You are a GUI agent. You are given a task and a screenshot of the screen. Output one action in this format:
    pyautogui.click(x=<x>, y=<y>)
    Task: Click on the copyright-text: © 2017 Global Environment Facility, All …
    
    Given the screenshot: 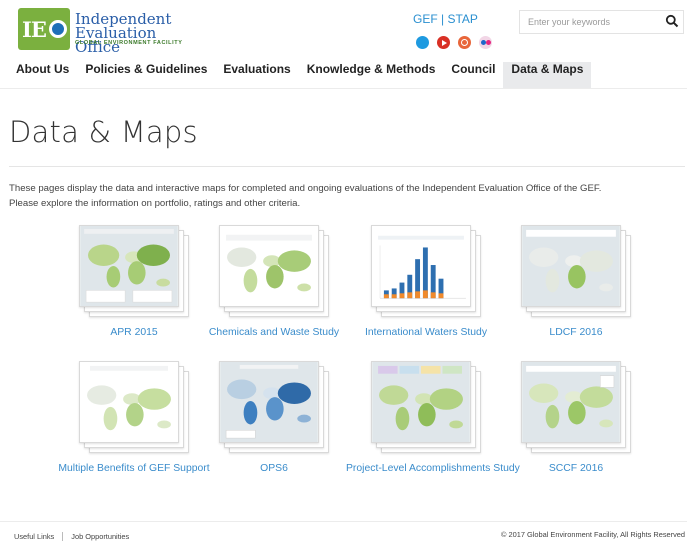 What is the action you would take?
    pyautogui.click(x=593, y=534)
    